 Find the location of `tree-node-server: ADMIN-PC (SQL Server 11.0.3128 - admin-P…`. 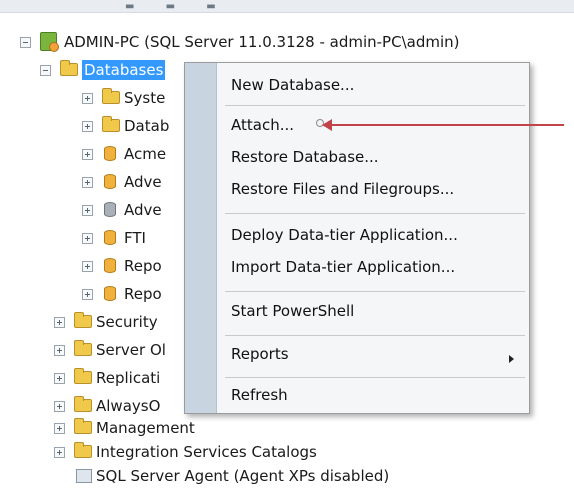

tree-node-server: ADMIN-PC (SQL Server 11.0.3128 - admin-P… is located at coordinates (280, 42).